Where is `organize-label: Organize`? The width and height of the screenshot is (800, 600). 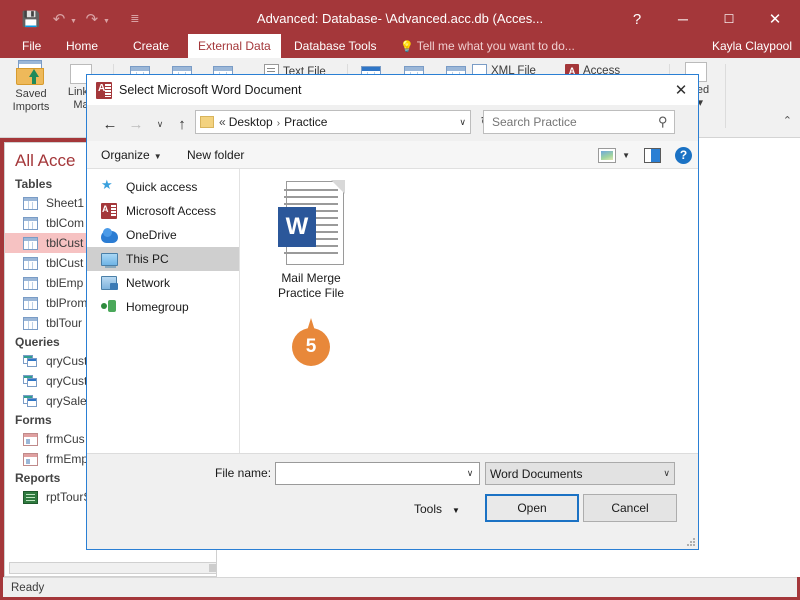
organize-label: Organize is located at coordinates (125, 155).